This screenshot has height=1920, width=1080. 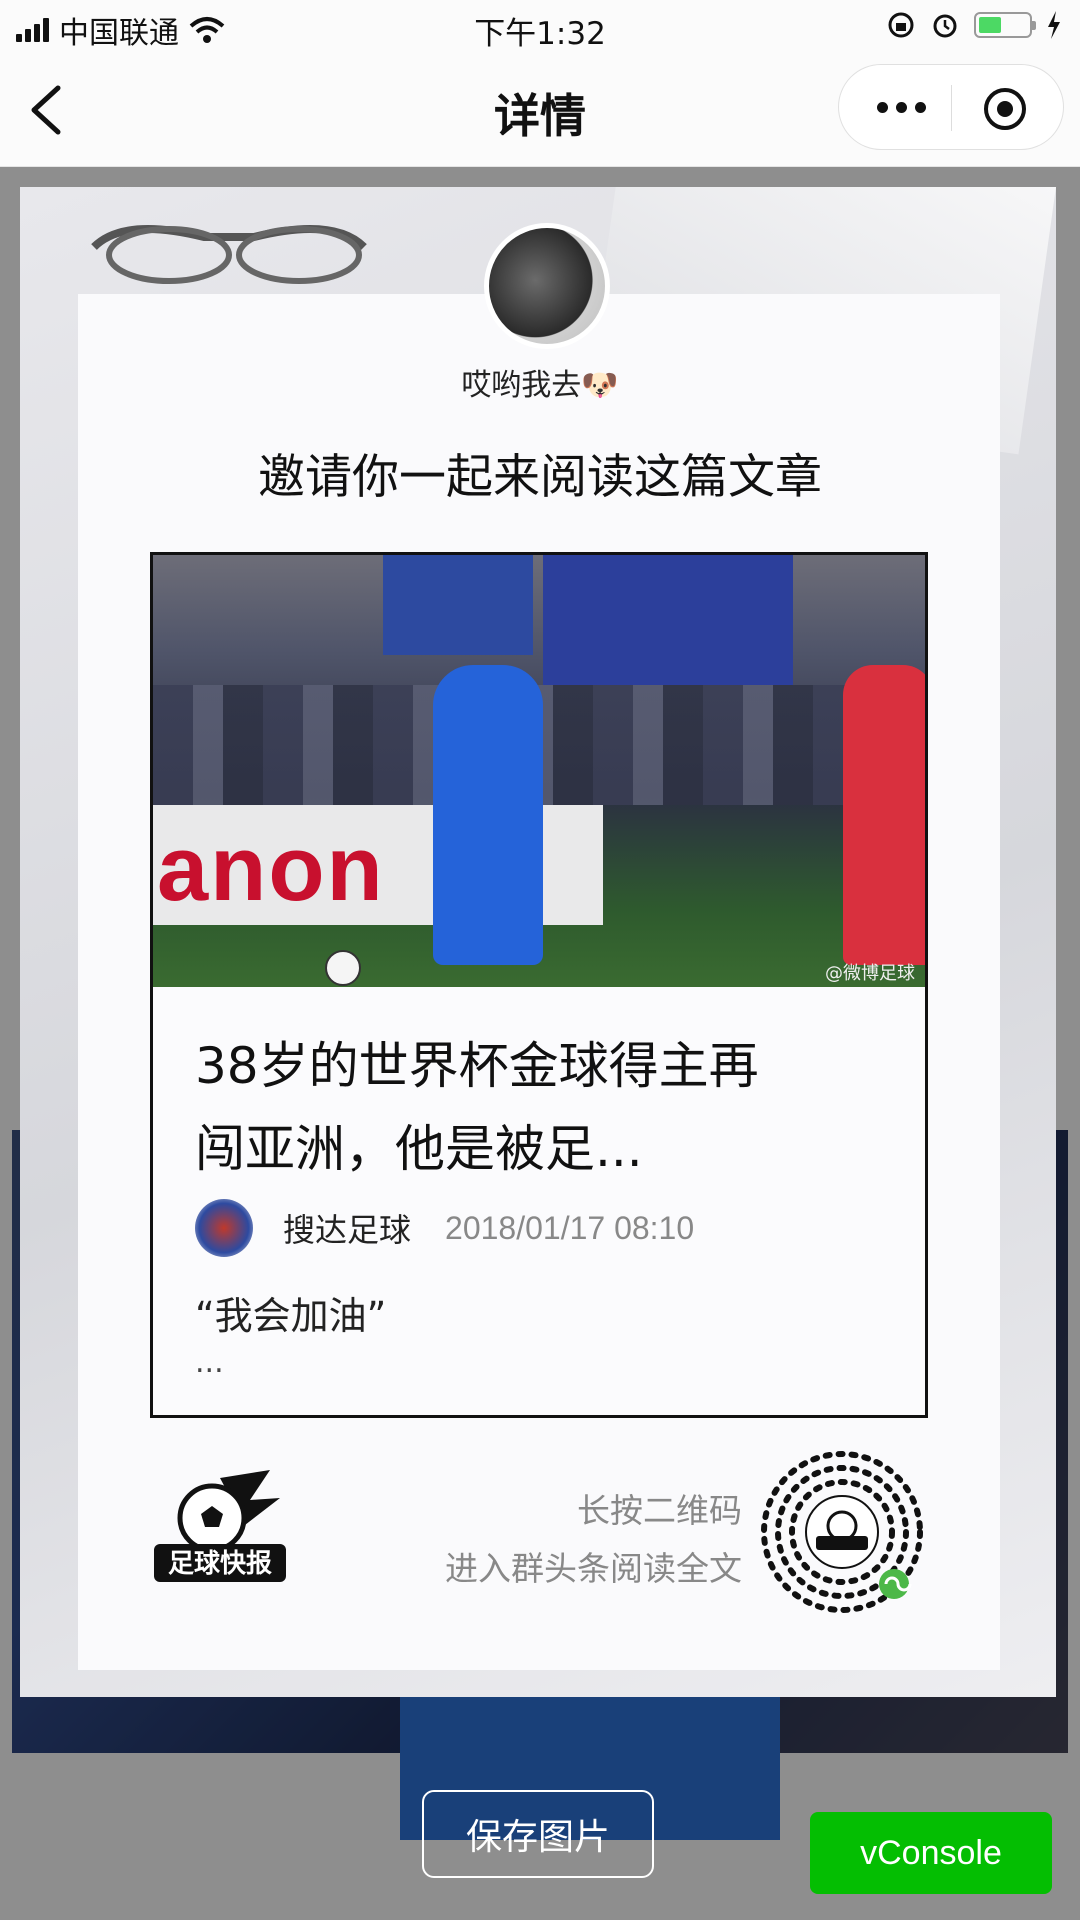 I want to click on status-bar: 中国联通 下午1:32, so click(x=540, y=27).